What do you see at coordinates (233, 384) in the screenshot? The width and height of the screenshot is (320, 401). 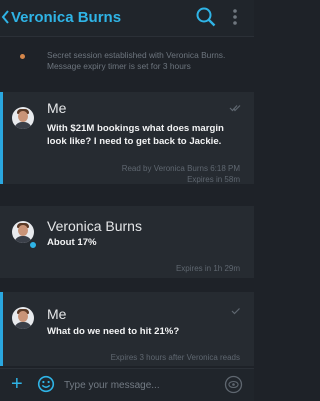 I see `send-icon` at bounding box center [233, 384].